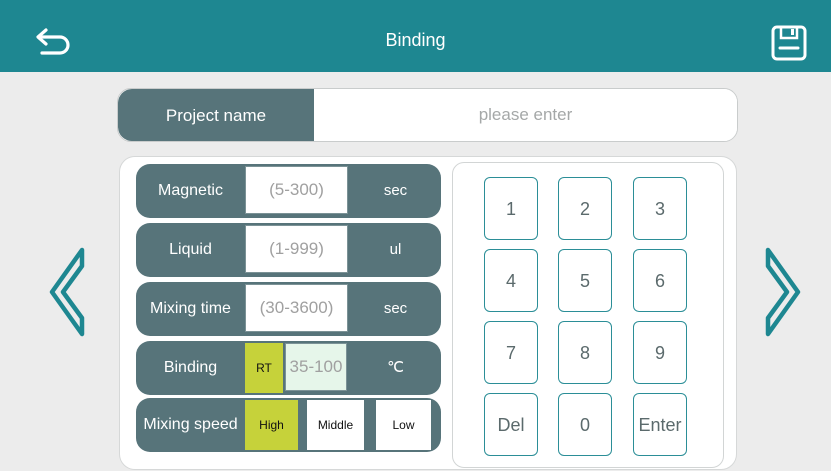  I want to click on binding-label: Binding, so click(190, 367).